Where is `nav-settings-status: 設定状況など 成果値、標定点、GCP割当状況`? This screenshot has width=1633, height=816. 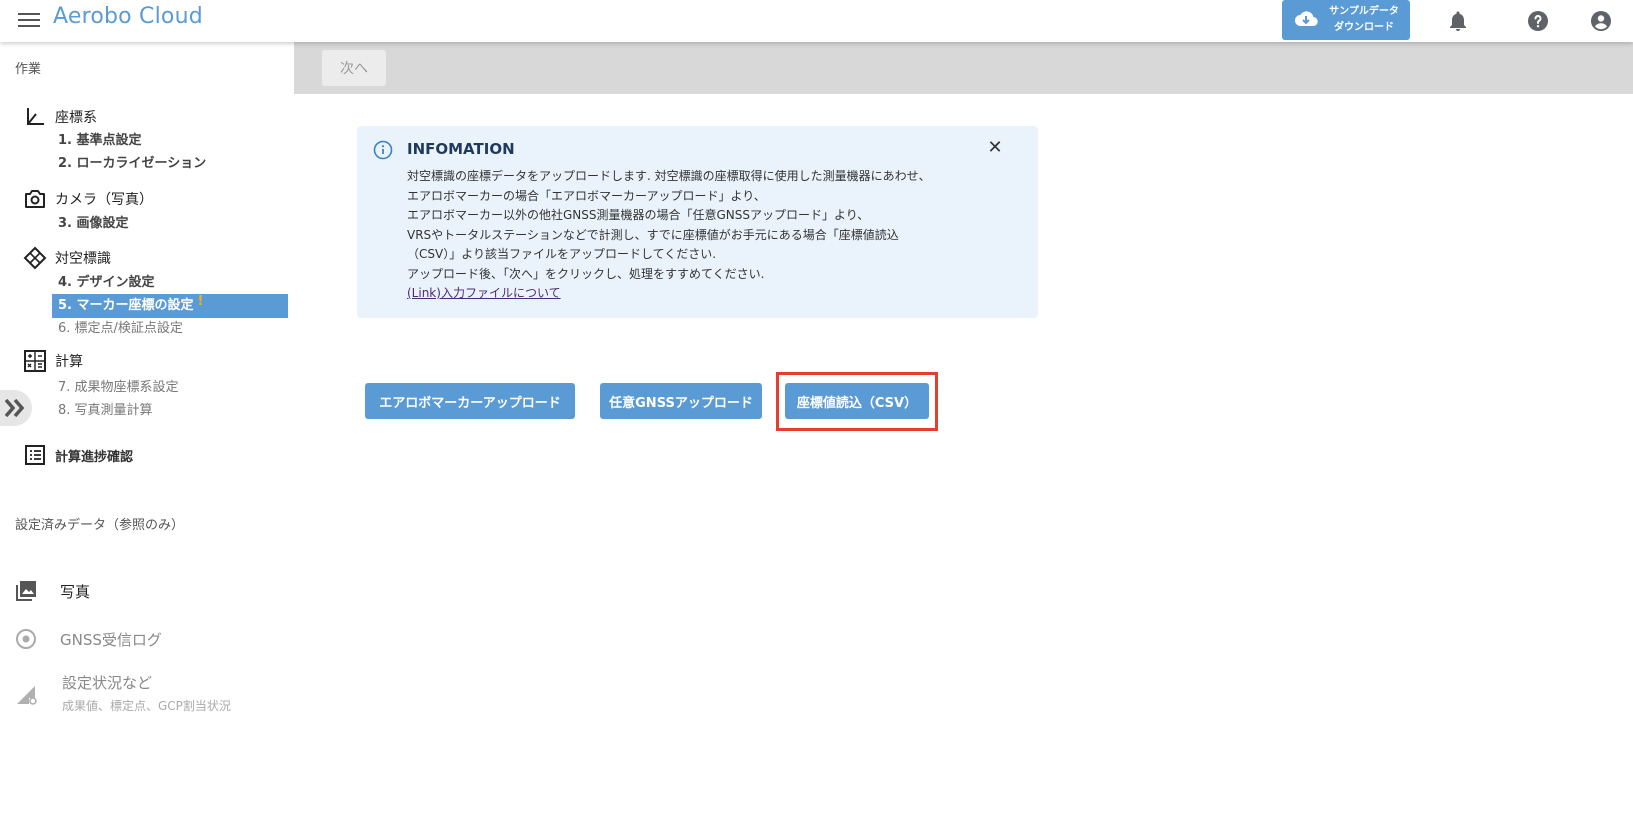
nav-settings-status: 設定状況など 成果値、標定点、GCP割当状況 is located at coordinates (123, 693).